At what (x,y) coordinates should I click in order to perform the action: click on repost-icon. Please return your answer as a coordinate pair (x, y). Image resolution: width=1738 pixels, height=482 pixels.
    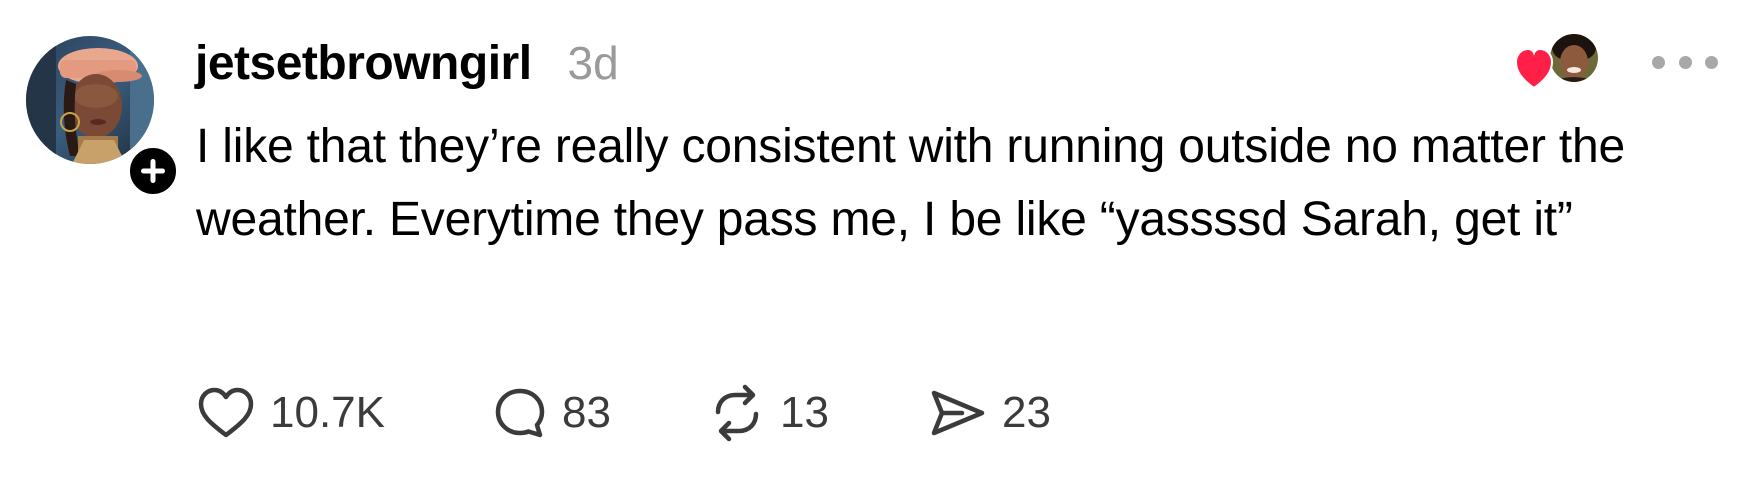
    Looking at the image, I should click on (737, 413).